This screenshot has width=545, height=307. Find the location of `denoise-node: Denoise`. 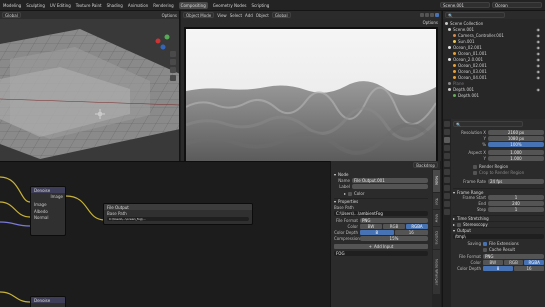

denoise-node: Denoise is located at coordinates (48, 301).